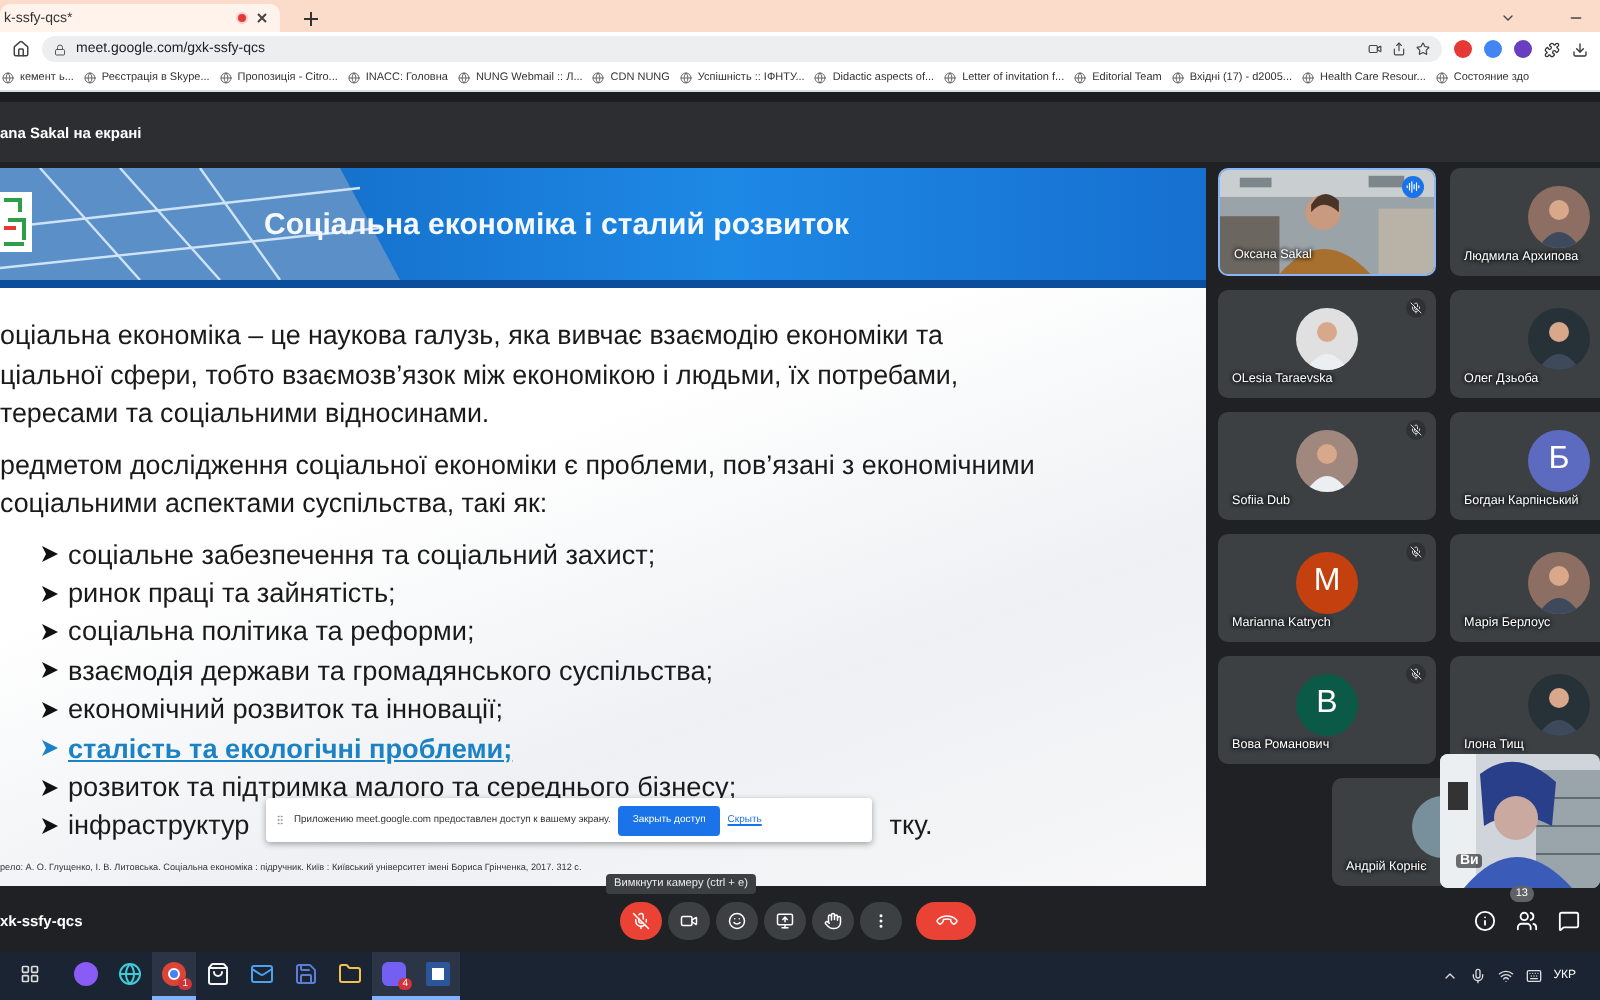 The height and width of the screenshot is (1000, 1600). What do you see at coordinates (1477, 976) in the screenshot?
I see `microphone-icon` at bounding box center [1477, 976].